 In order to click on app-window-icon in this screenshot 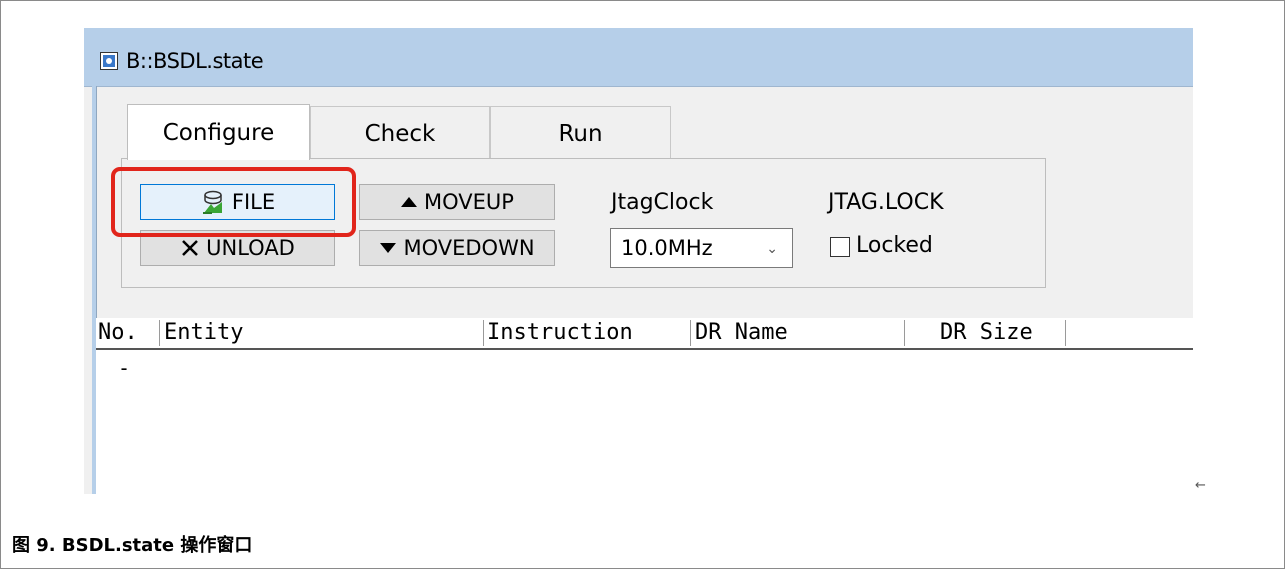, I will do `click(109, 61)`.